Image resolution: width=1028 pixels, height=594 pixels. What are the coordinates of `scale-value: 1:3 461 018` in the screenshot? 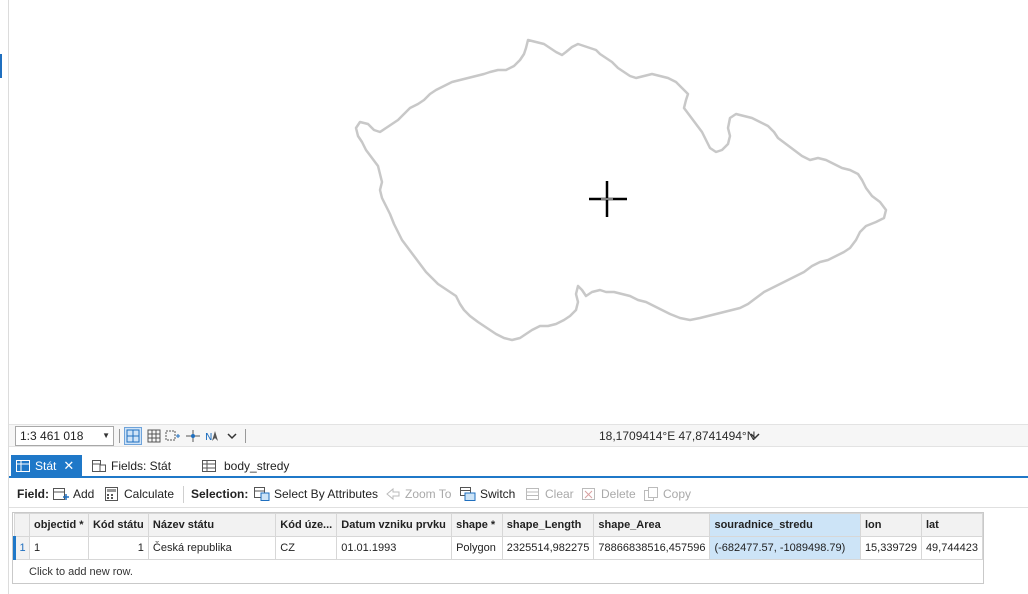 It's located at (52, 436).